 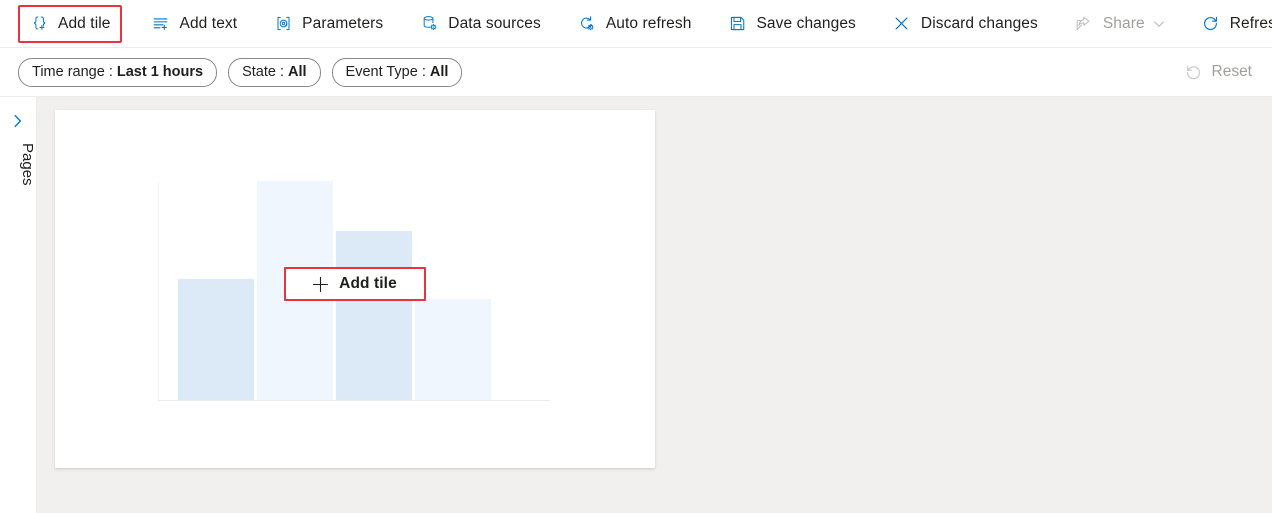 What do you see at coordinates (494, 23) in the screenshot?
I see `command-label: Data sources` at bounding box center [494, 23].